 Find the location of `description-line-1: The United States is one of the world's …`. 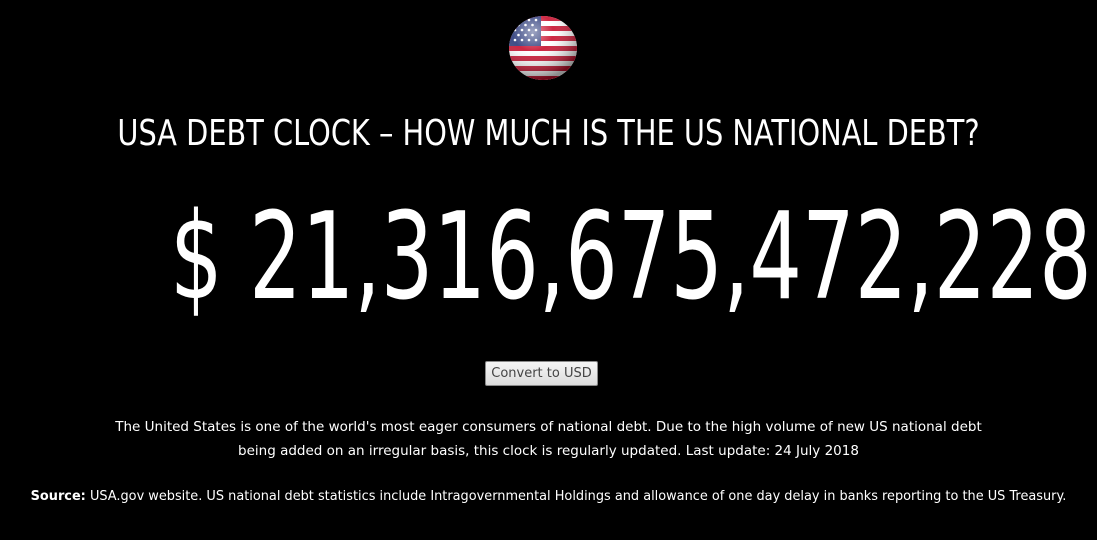

description-line-1: The United States is one of the world's … is located at coordinates (548, 427).